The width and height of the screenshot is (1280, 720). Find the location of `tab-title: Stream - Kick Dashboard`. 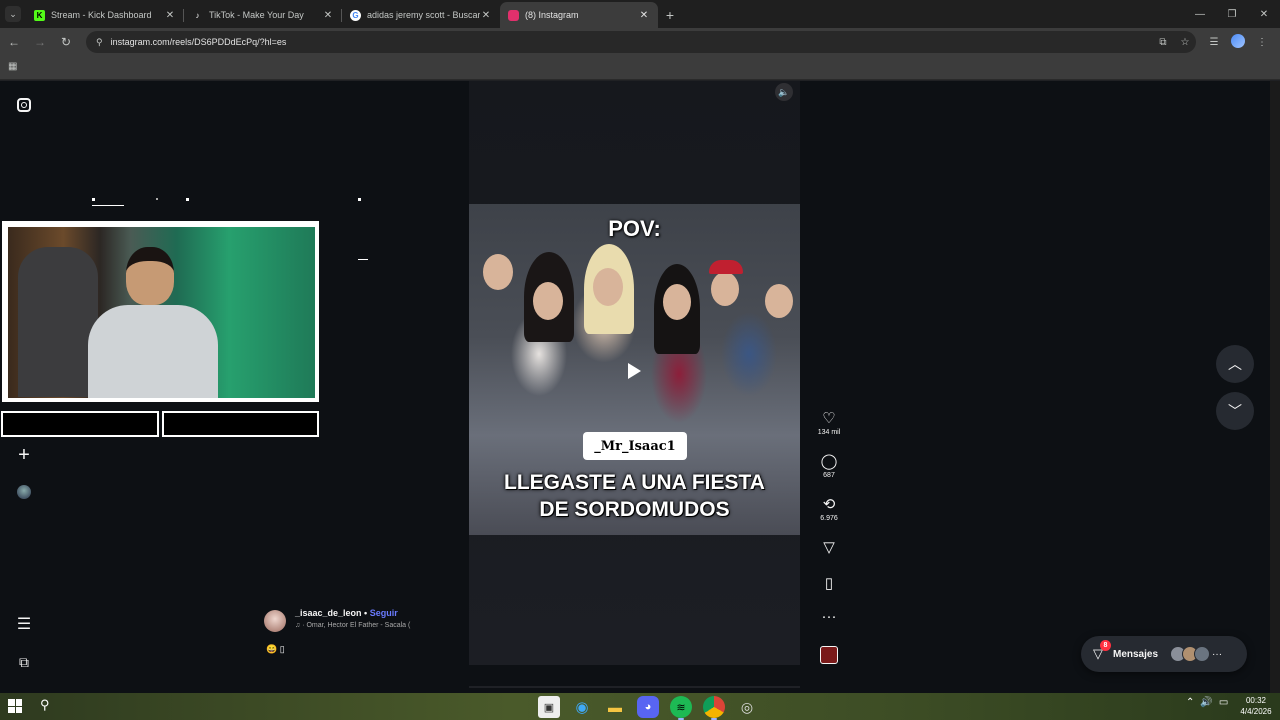

tab-title: Stream - Kick Dashboard is located at coordinates (101, 15).